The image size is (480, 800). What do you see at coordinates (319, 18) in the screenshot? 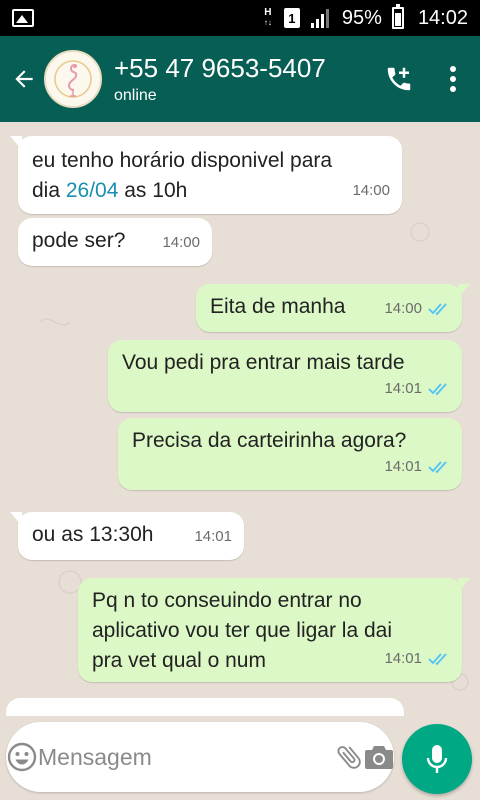
I see `signal-icon` at bounding box center [319, 18].